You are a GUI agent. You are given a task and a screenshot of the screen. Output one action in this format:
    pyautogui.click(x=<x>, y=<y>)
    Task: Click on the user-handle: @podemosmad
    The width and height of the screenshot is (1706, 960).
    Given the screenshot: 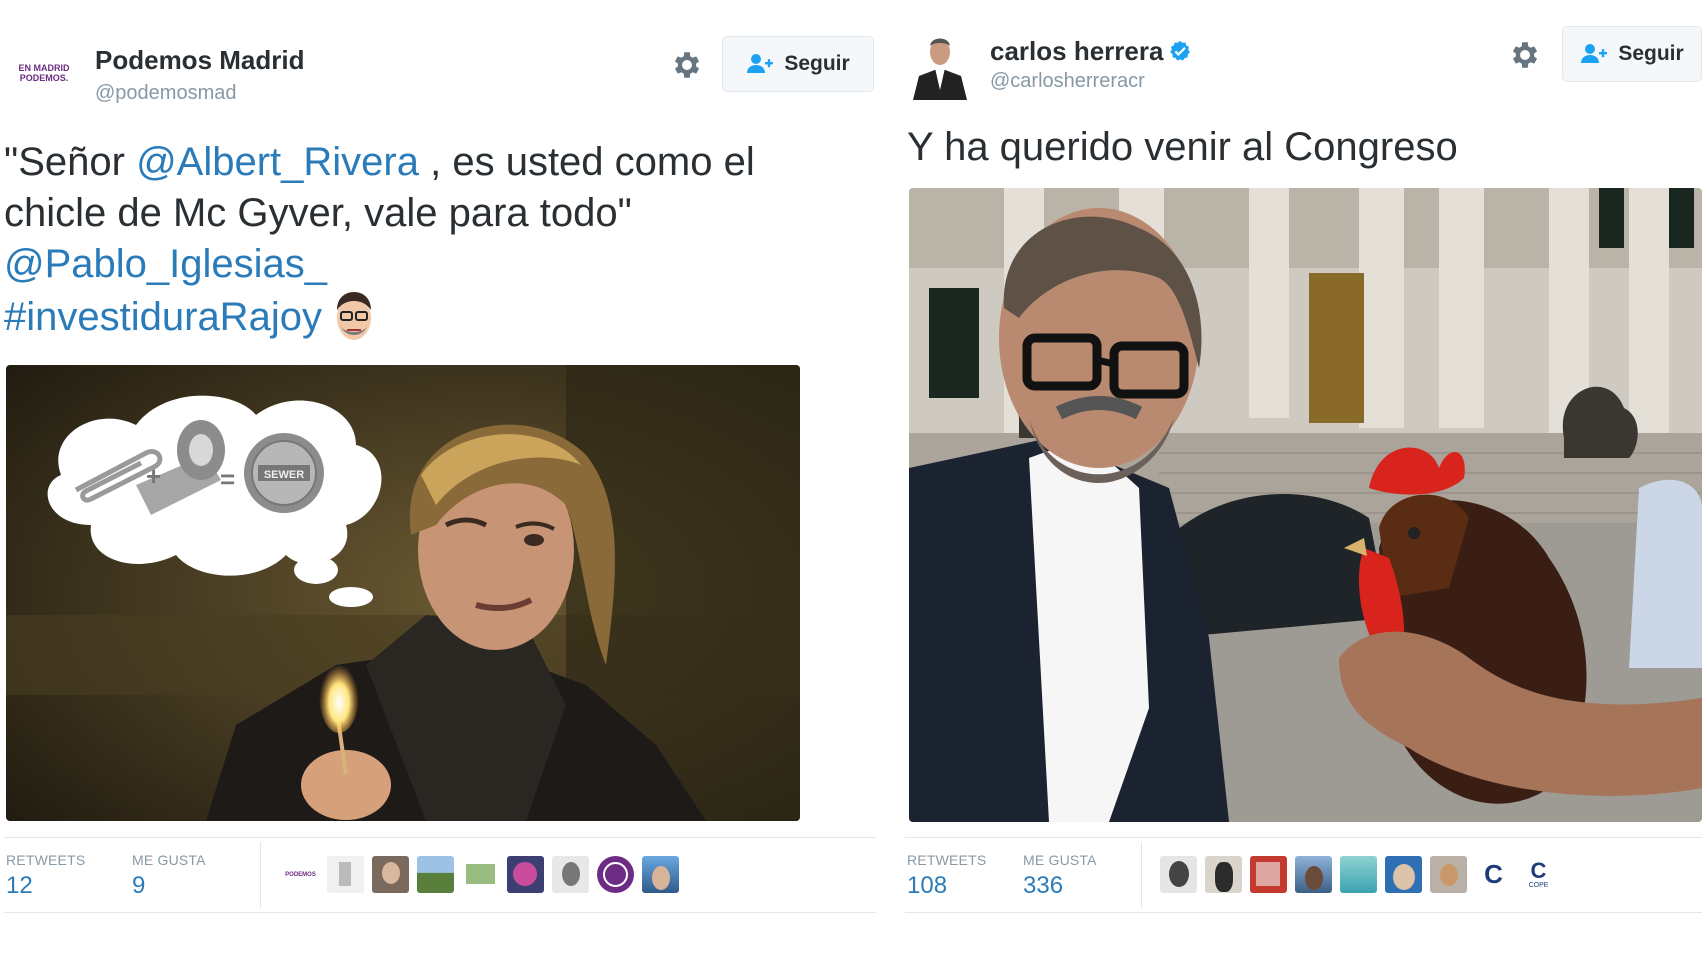 What is the action you would take?
    pyautogui.click(x=165, y=93)
    